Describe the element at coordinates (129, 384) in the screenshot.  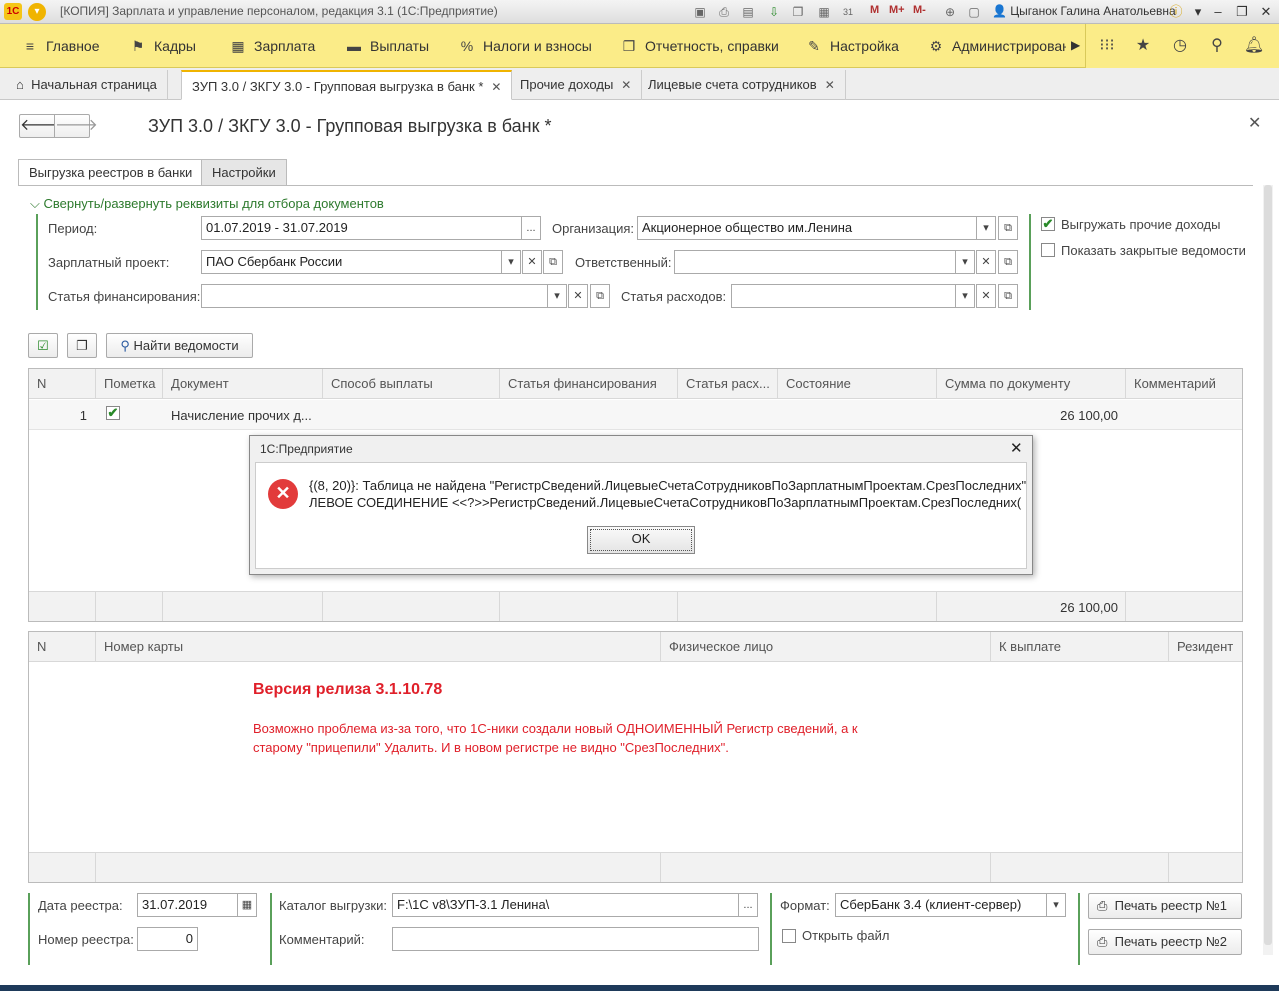
I see `col-mark: Пометка` at that location.